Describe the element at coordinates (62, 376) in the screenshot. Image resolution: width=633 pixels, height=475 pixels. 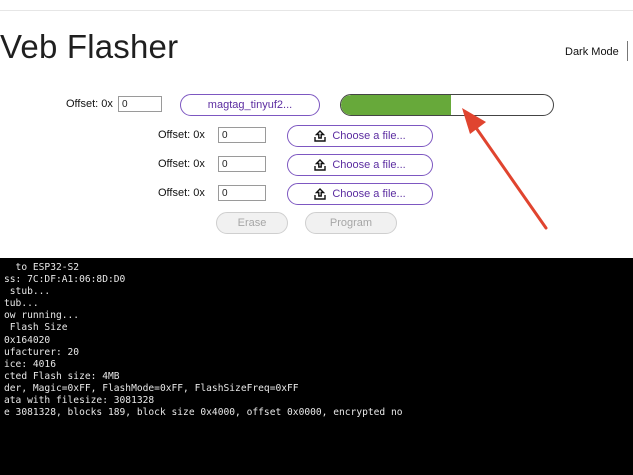
I see `console-line: cted Flash size: 4MB` at that location.